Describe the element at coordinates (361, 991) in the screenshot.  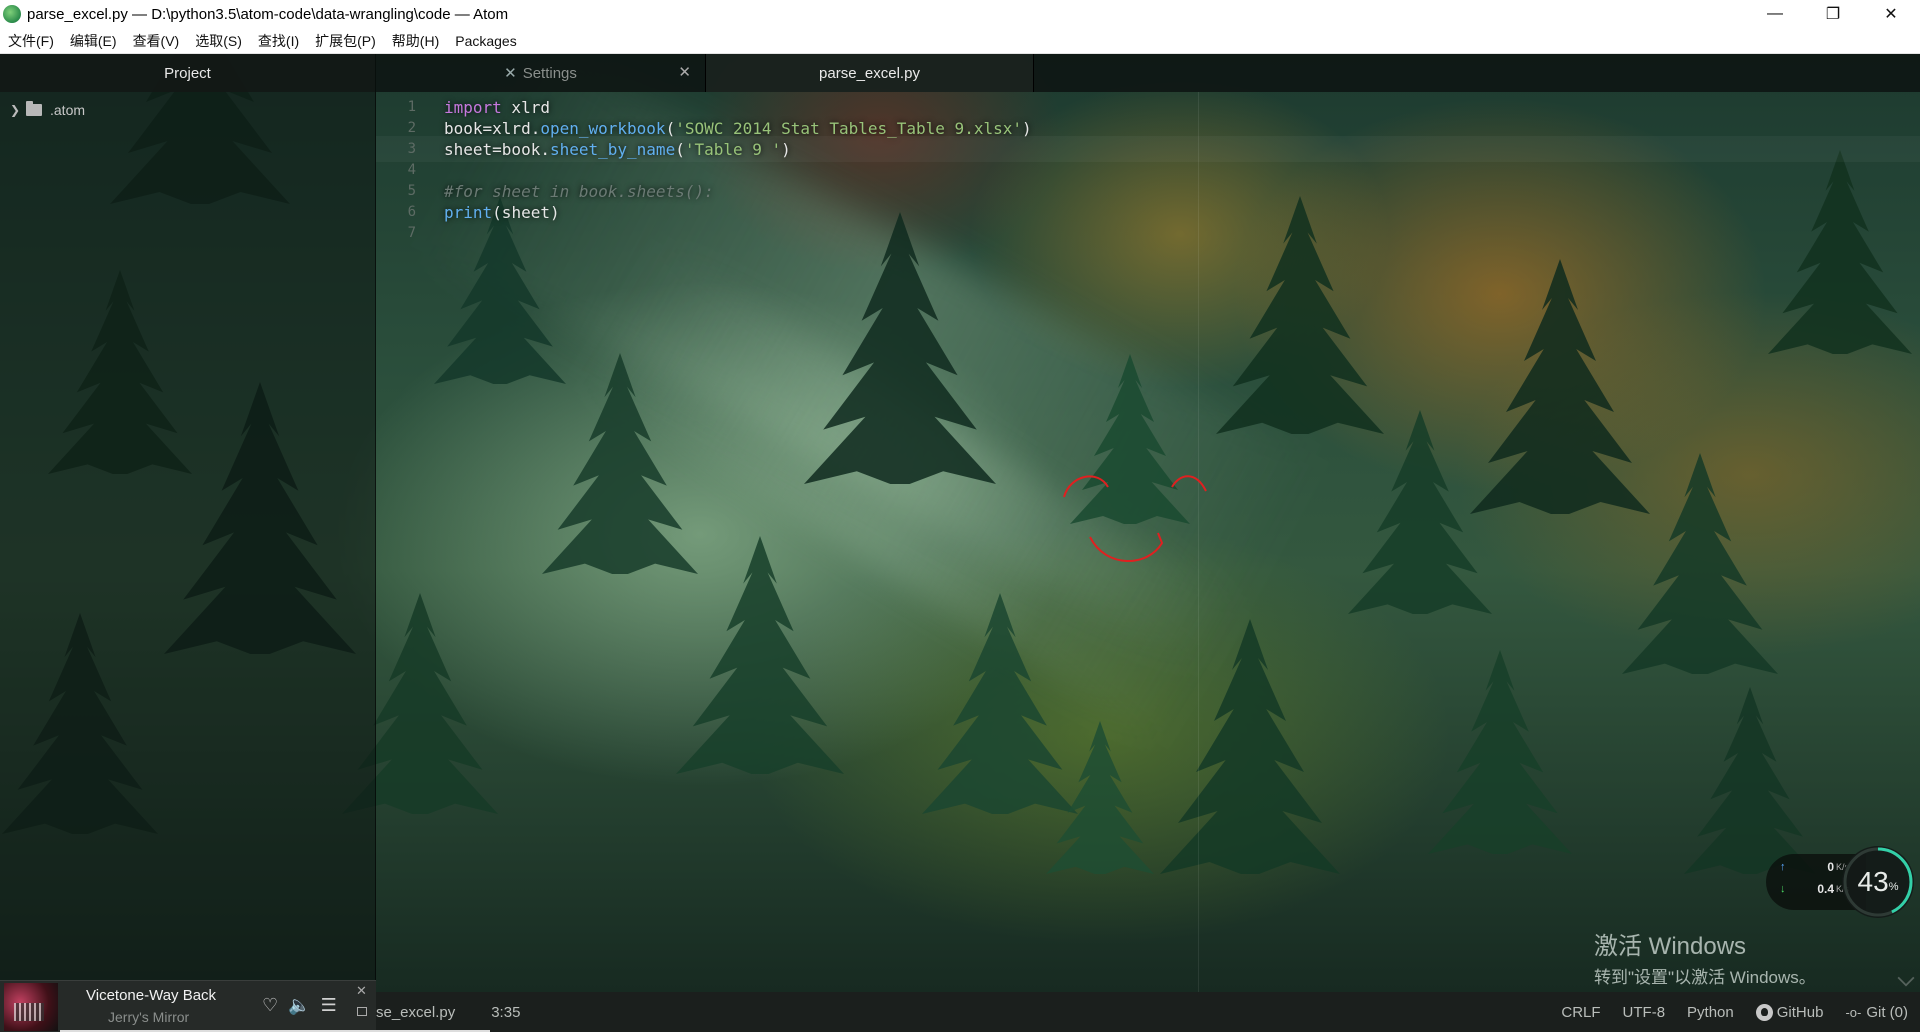
I see `close-player-icon: ✕` at that location.